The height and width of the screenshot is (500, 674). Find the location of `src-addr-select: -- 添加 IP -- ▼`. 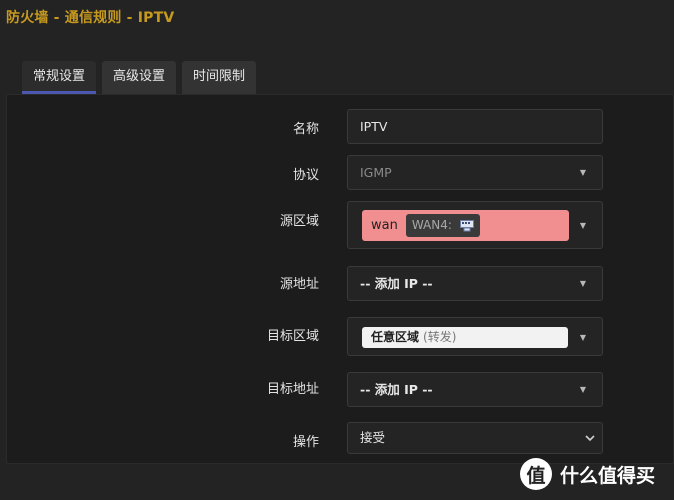

src-addr-select: -- 添加 IP -- ▼ is located at coordinates (475, 283).